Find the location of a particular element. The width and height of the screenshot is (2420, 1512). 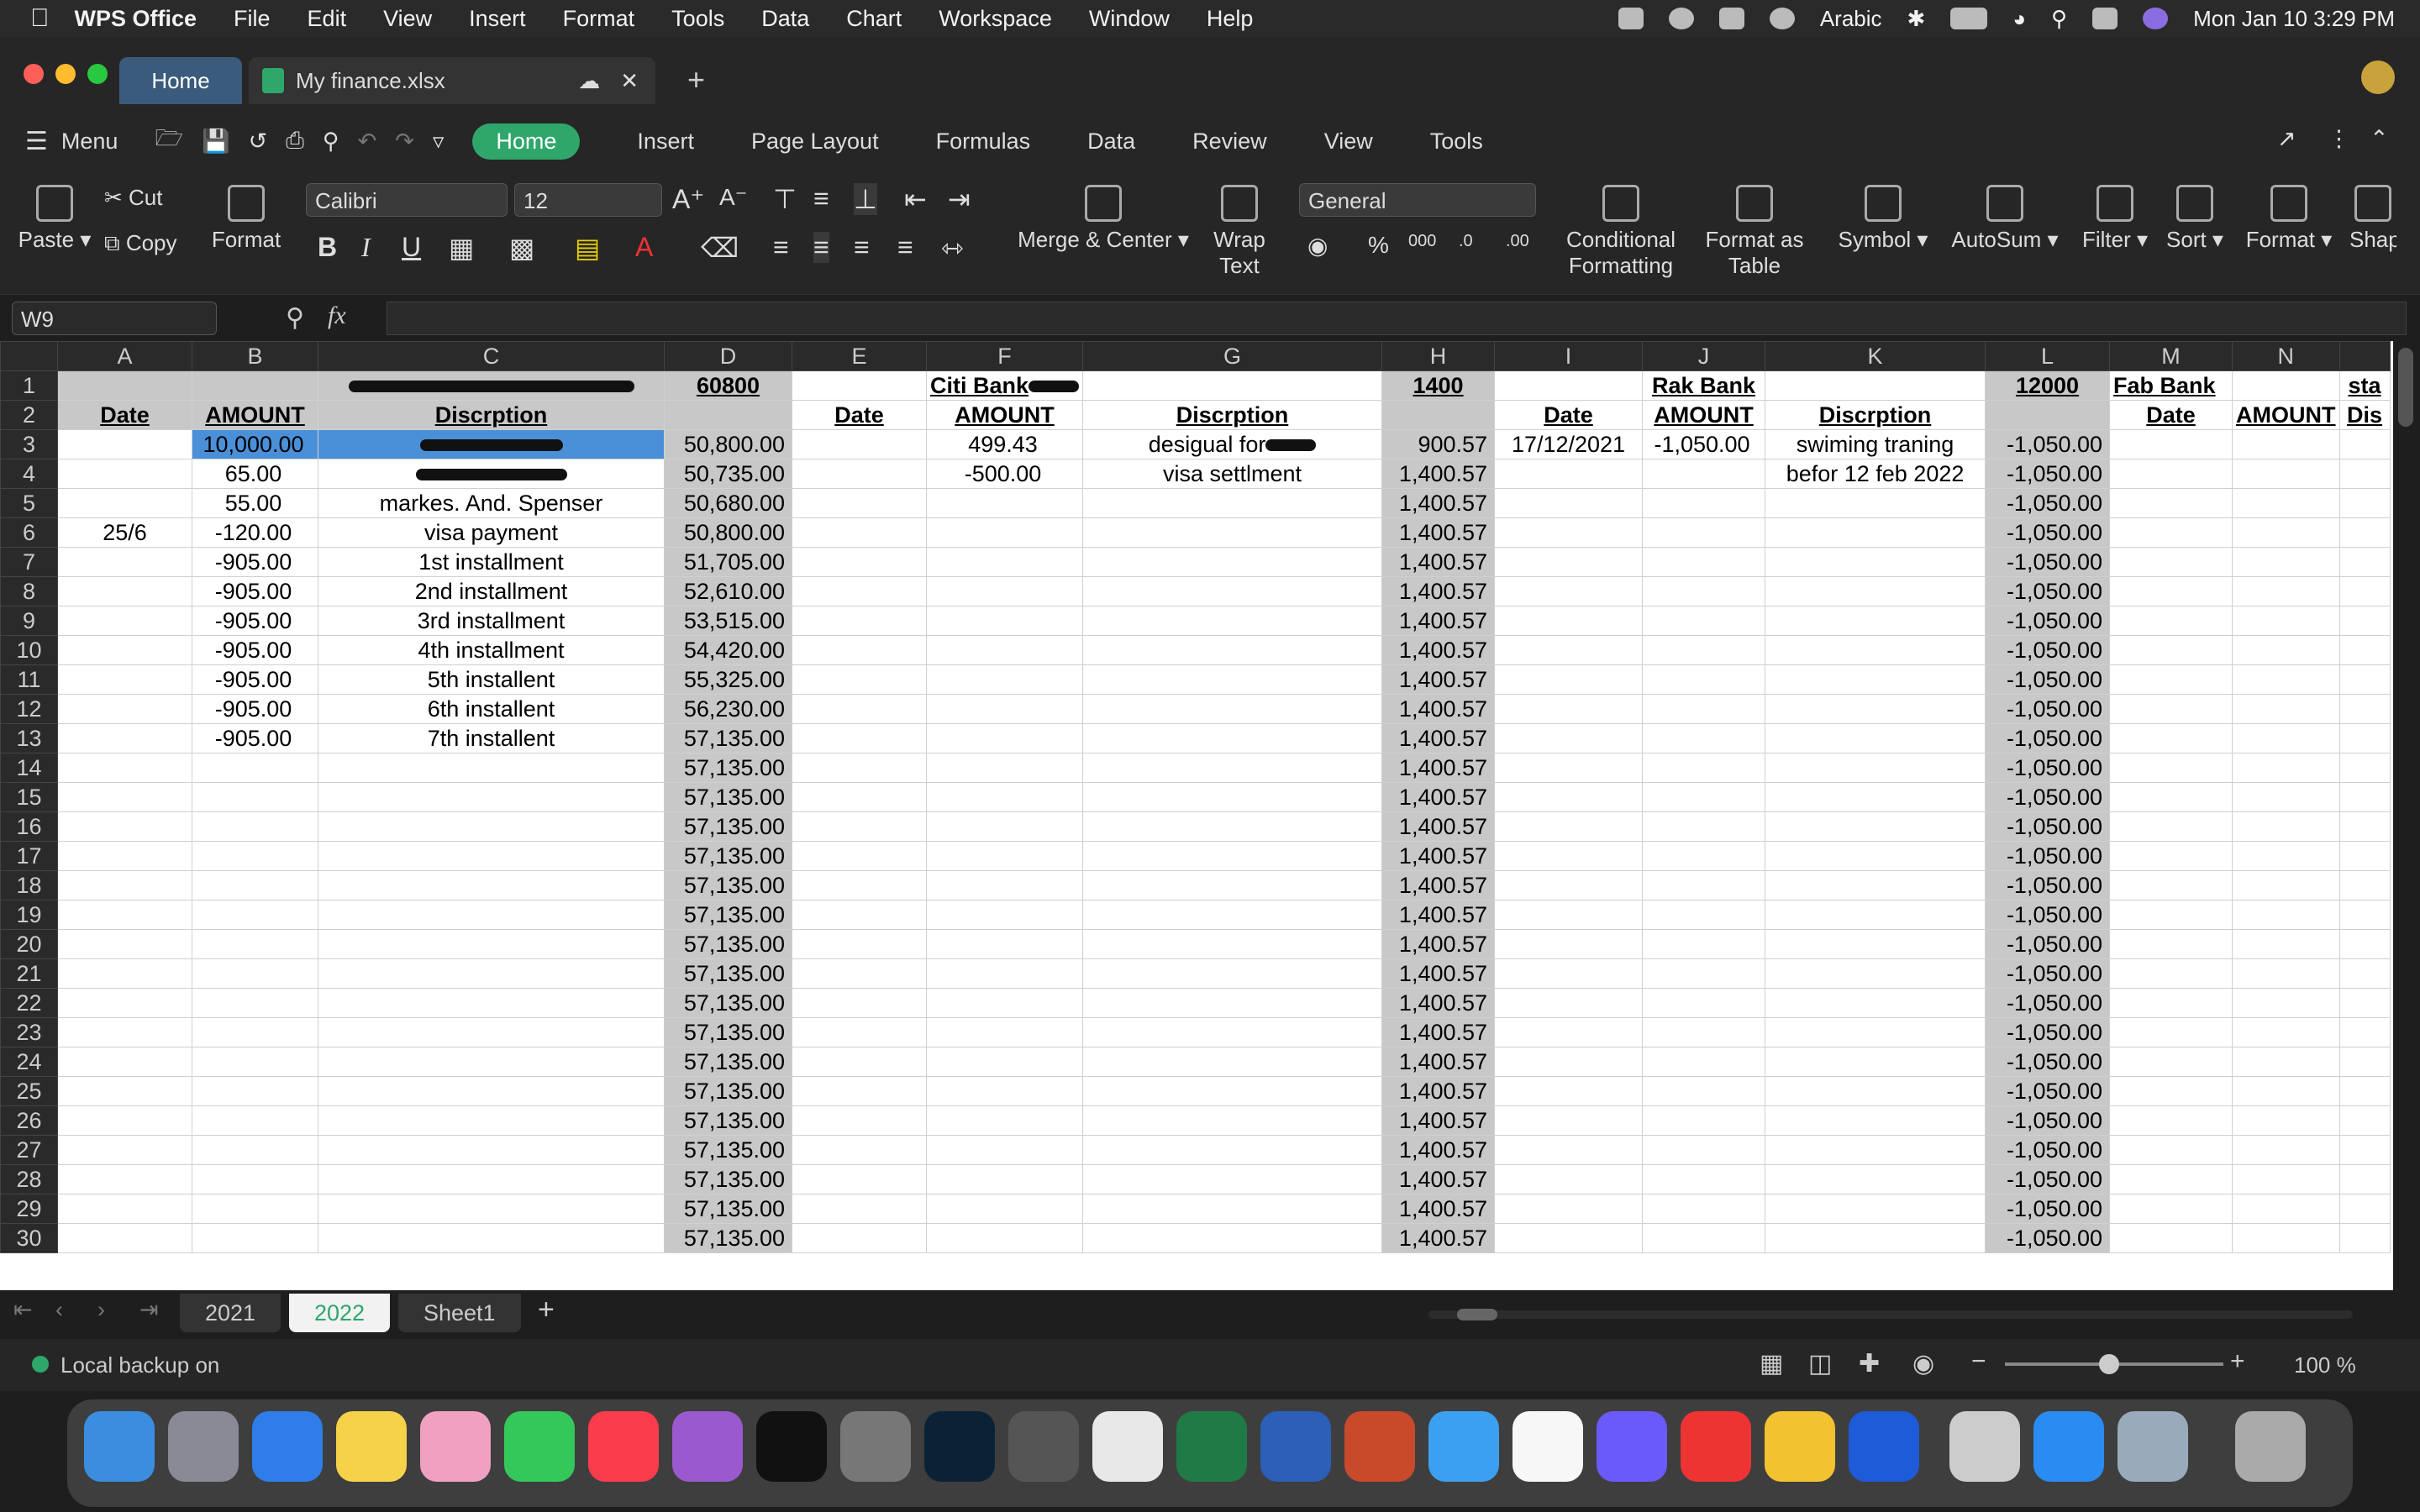

row-header: 3 is located at coordinates (29, 444).